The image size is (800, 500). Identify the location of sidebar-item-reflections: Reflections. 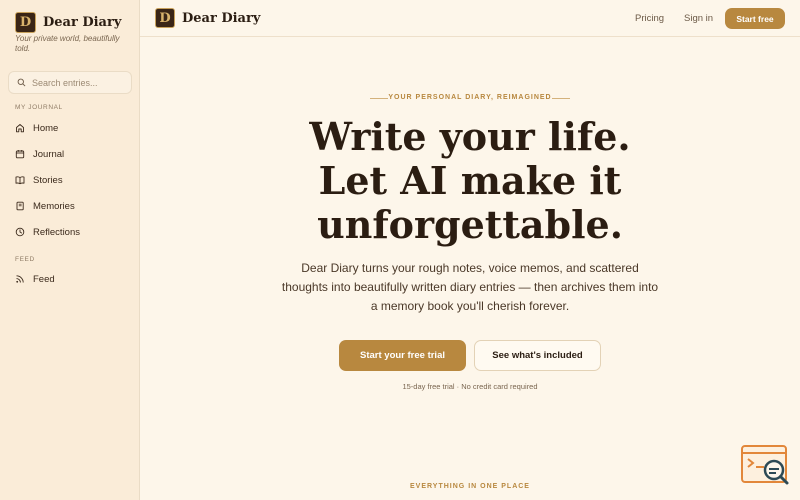
(47, 232).